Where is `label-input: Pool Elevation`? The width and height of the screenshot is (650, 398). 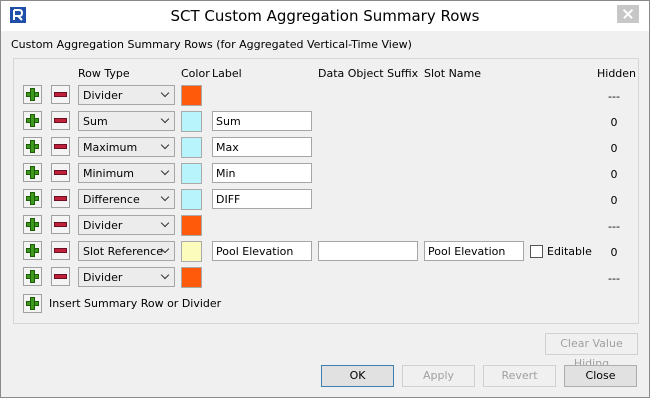 label-input: Pool Elevation is located at coordinates (262, 251).